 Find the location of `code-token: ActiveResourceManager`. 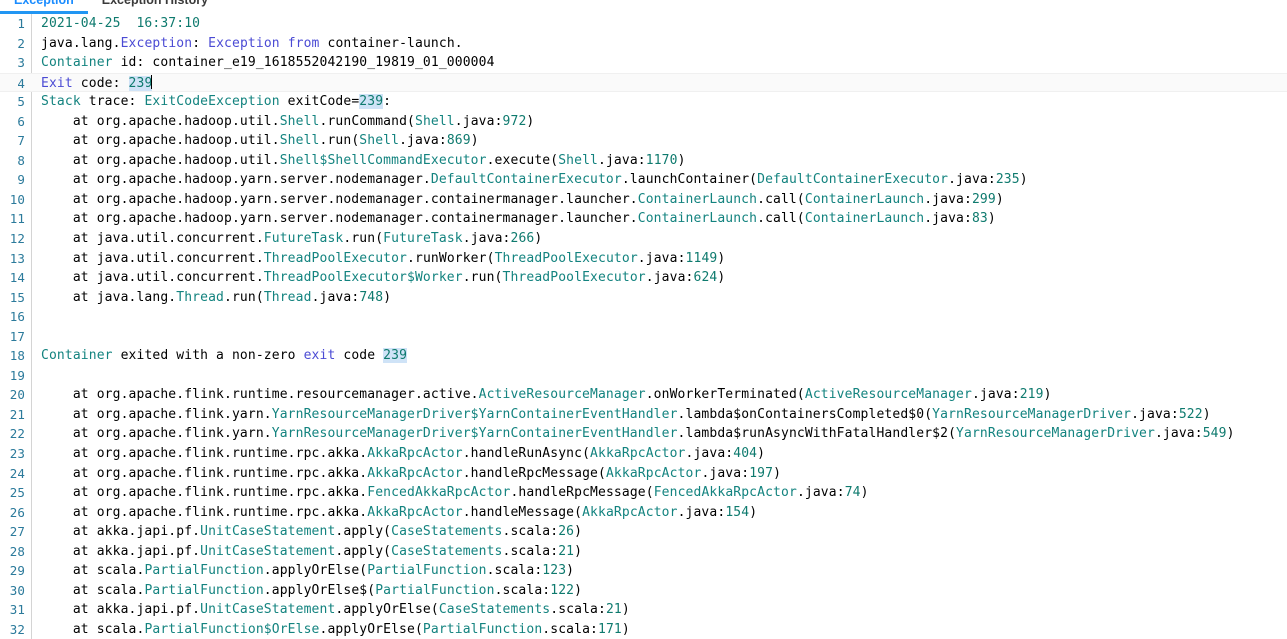

code-token: ActiveResourceManager is located at coordinates (562, 395).